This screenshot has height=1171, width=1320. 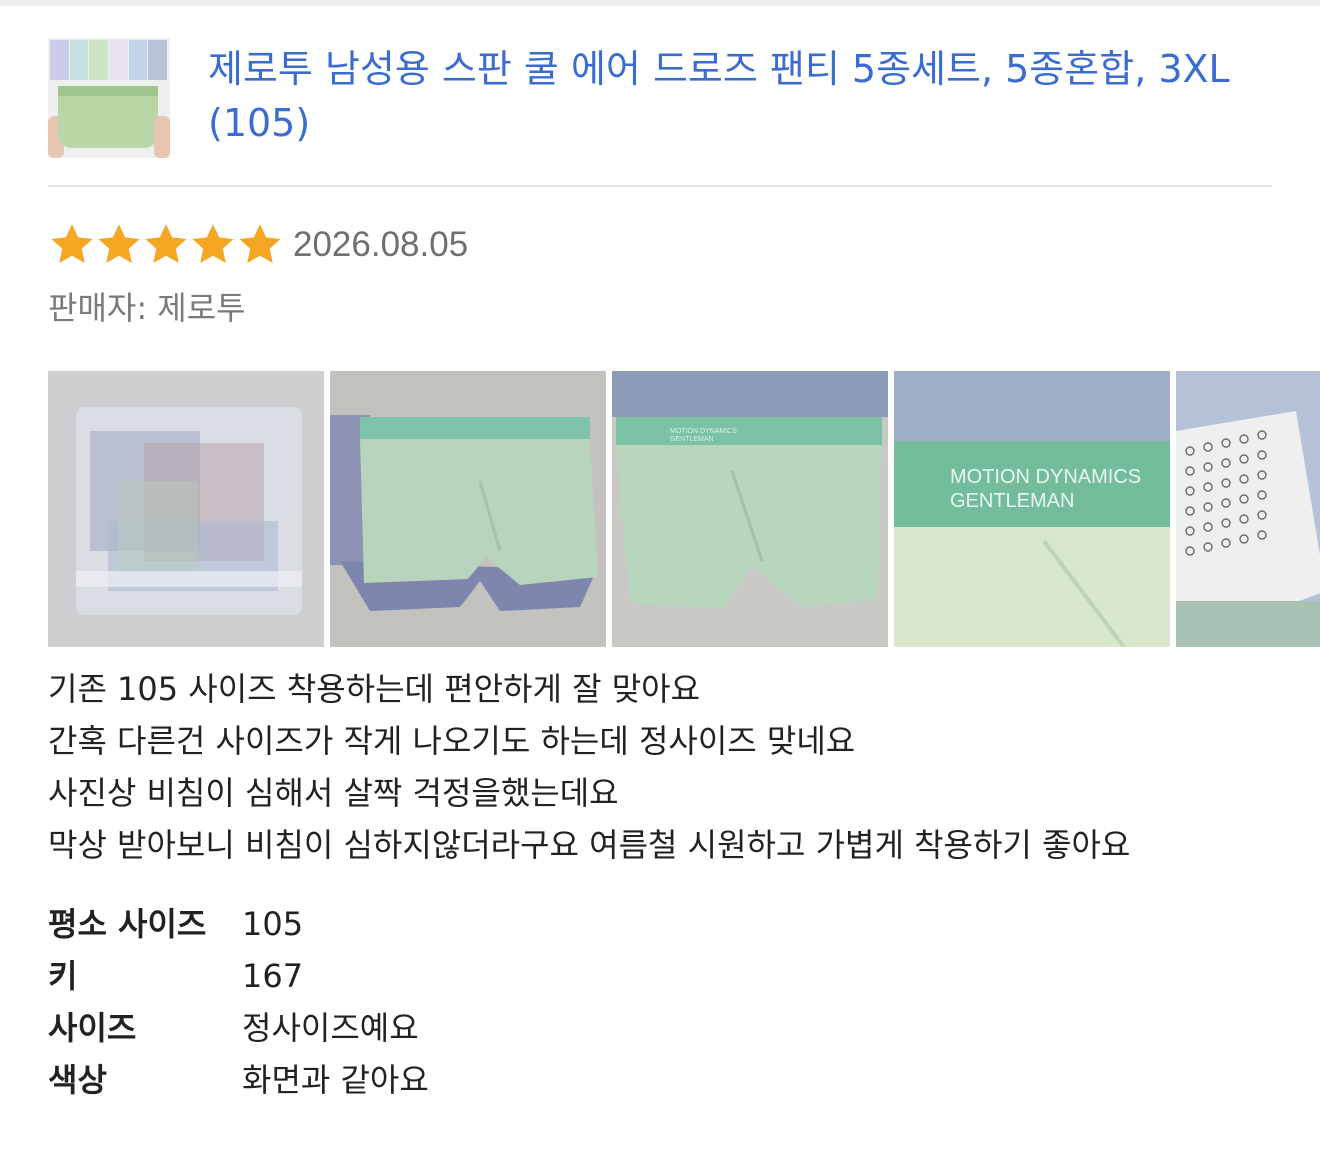 I want to click on color-stack, so click(x=109, y=60).